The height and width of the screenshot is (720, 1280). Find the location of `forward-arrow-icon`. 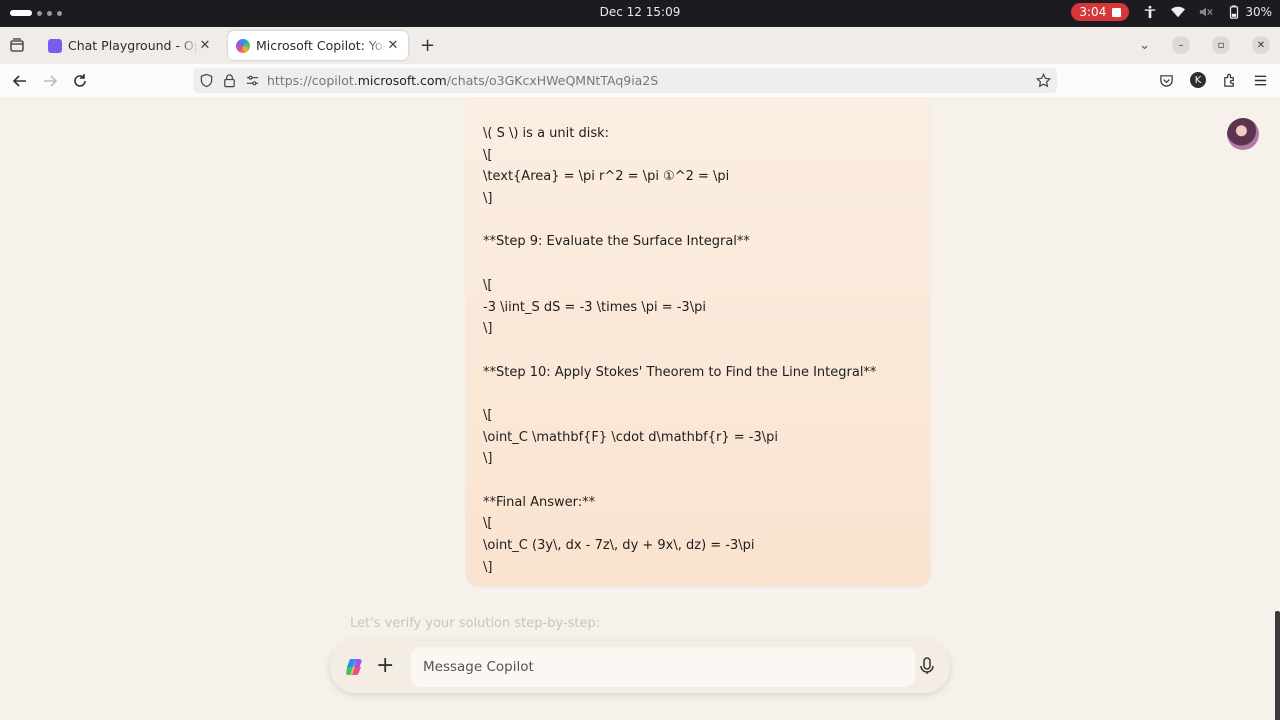

forward-arrow-icon is located at coordinates (50, 81).